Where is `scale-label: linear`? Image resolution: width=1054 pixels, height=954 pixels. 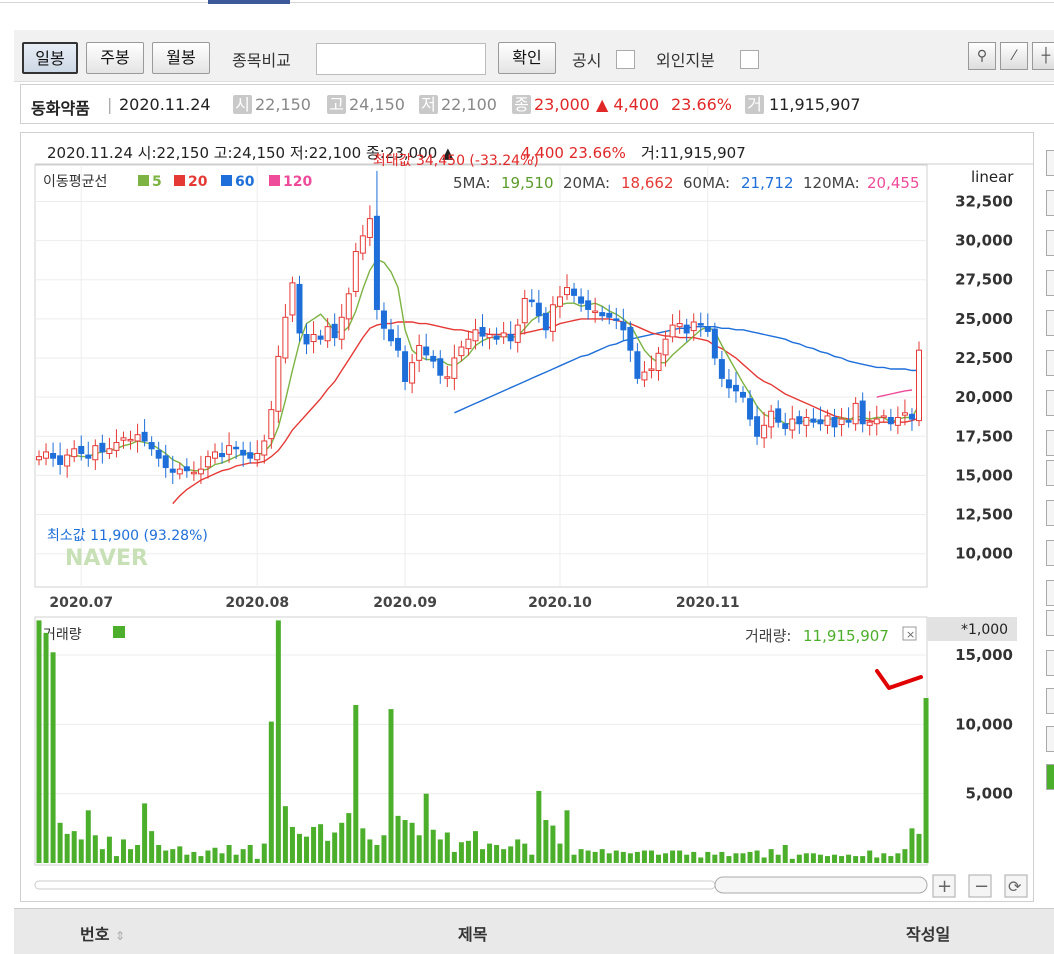
scale-label: linear is located at coordinates (992, 177).